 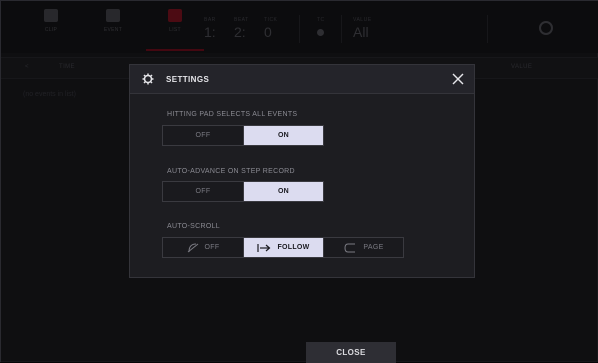 I want to click on auto-advance-off-option: OFF, so click(x=203, y=191).